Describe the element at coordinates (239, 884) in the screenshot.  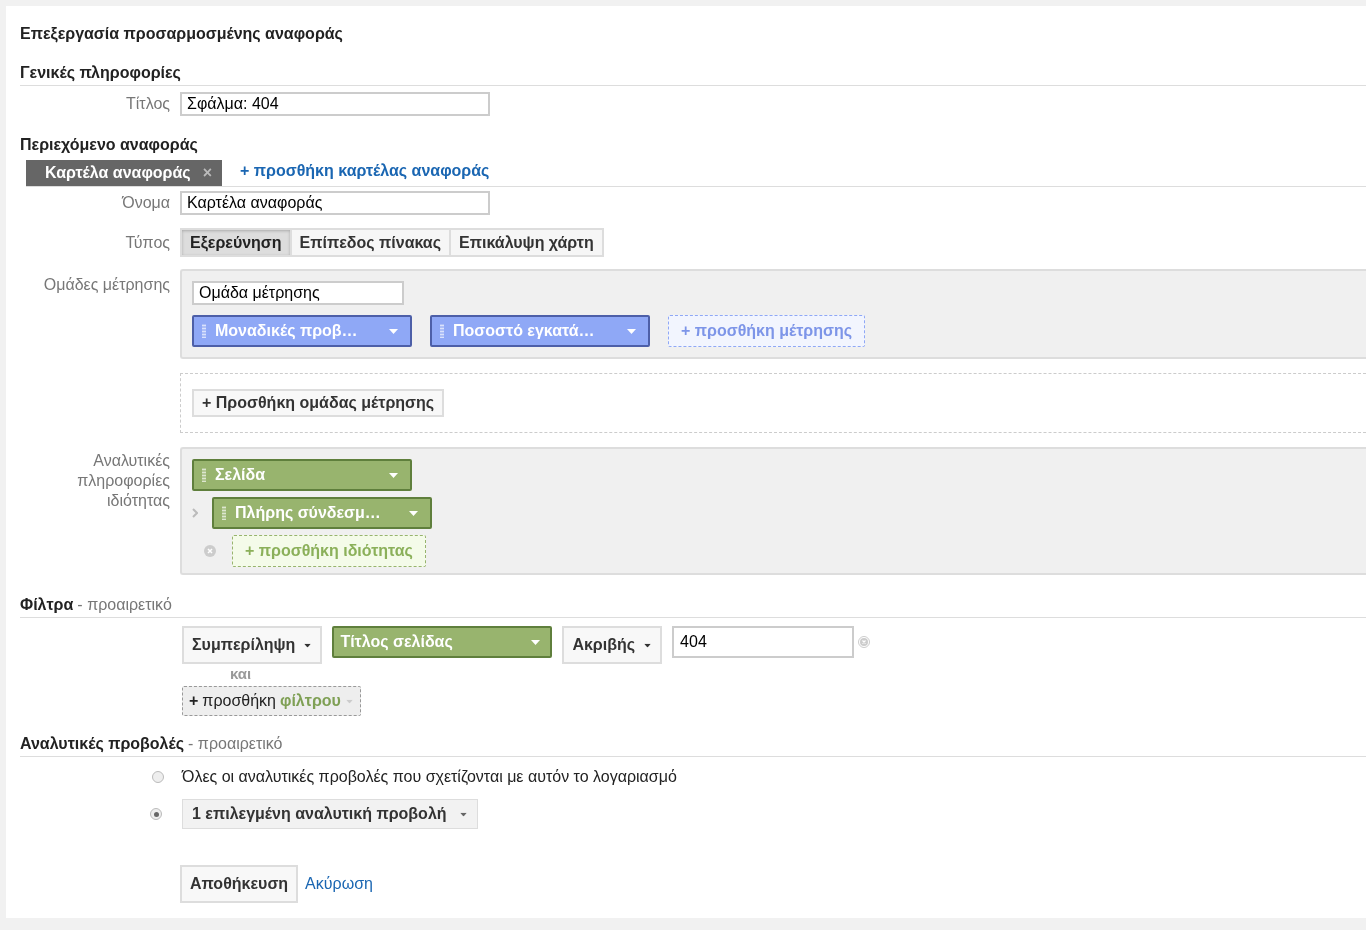
I see `save-button: Αποθήκευση` at that location.